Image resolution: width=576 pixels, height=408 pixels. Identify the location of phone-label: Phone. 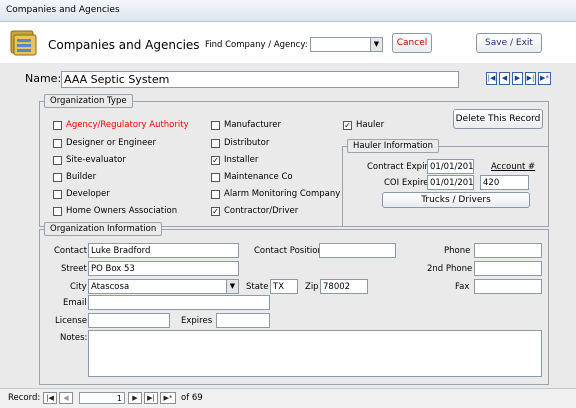
(457, 251).